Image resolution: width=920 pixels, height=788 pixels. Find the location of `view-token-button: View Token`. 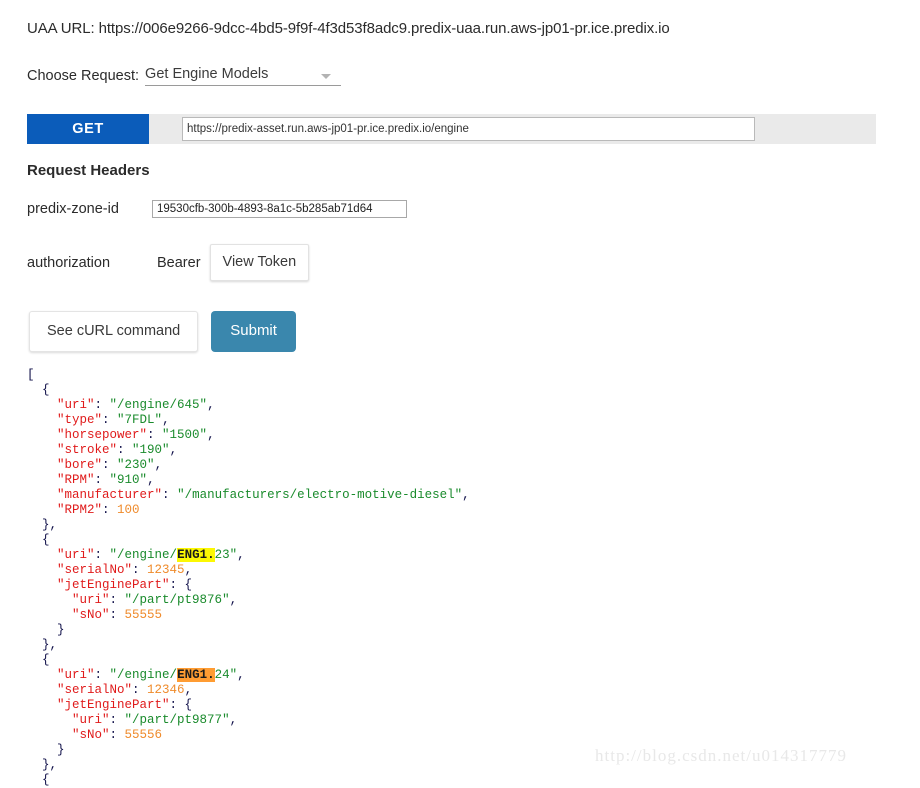

view-token-button: View Token is located at coordinates (259, 262).